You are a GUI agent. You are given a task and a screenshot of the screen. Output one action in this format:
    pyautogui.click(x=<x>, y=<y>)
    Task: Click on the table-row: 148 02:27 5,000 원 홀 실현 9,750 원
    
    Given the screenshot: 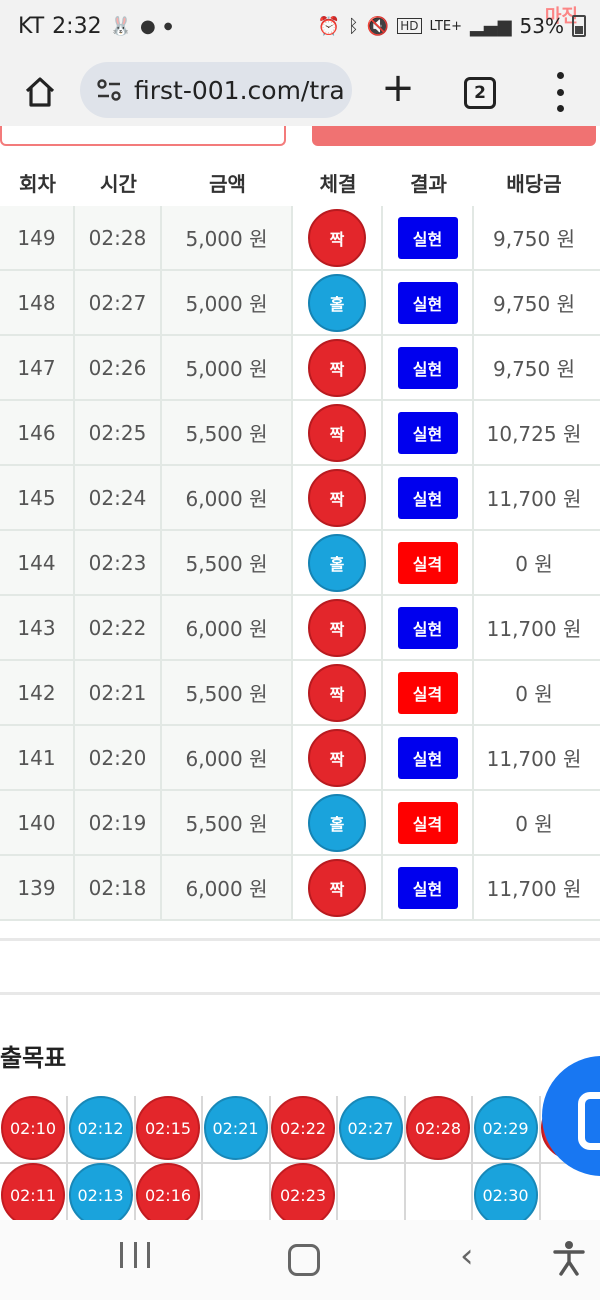 What is the action you would take?
    pyautogui.click(x=300, y=303)
    